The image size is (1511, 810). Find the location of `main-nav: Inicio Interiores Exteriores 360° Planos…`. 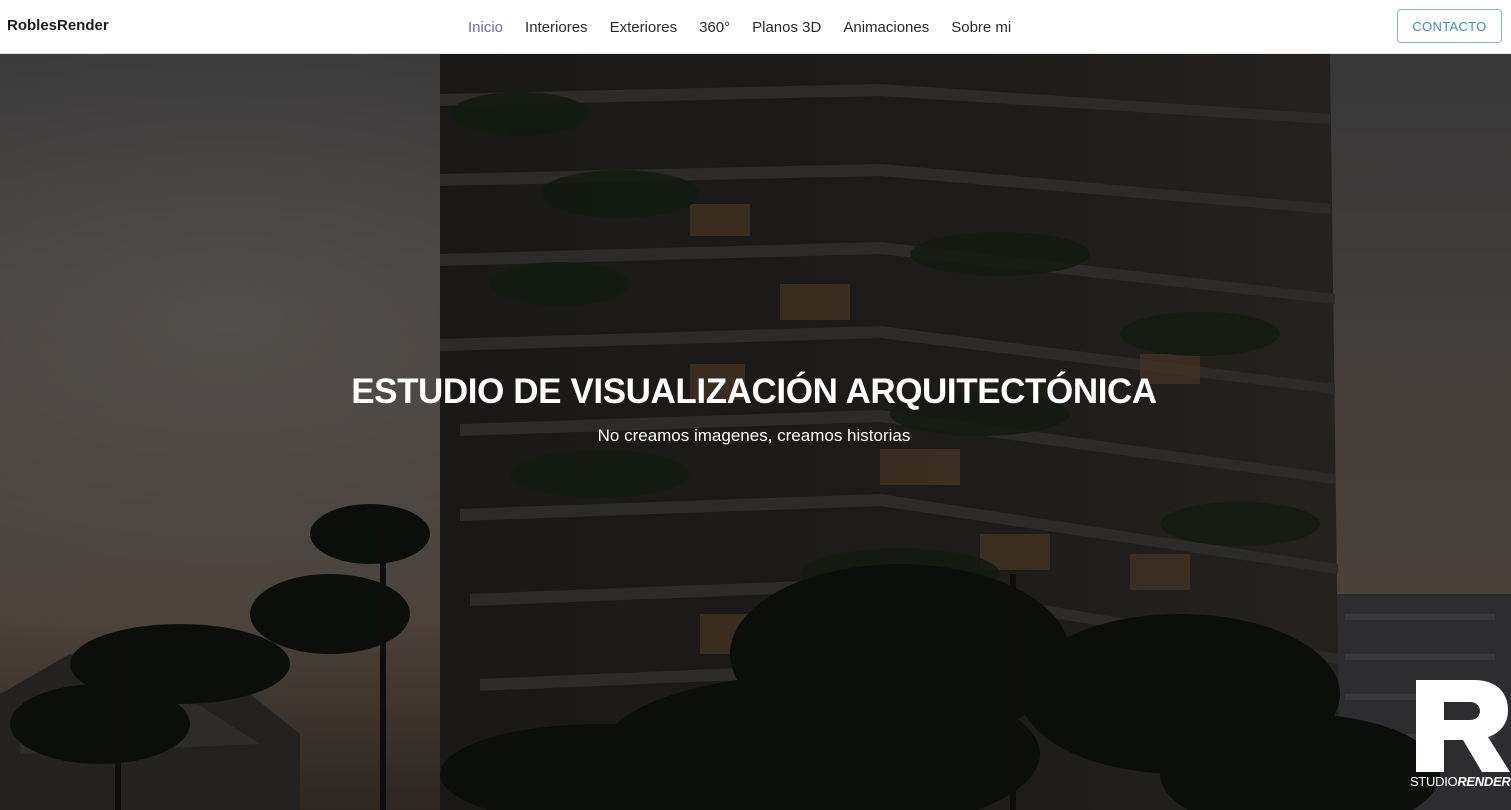

main-nav: Inicio Interiores Exteriores 360° Planos… is located at coordinates (739, 27).